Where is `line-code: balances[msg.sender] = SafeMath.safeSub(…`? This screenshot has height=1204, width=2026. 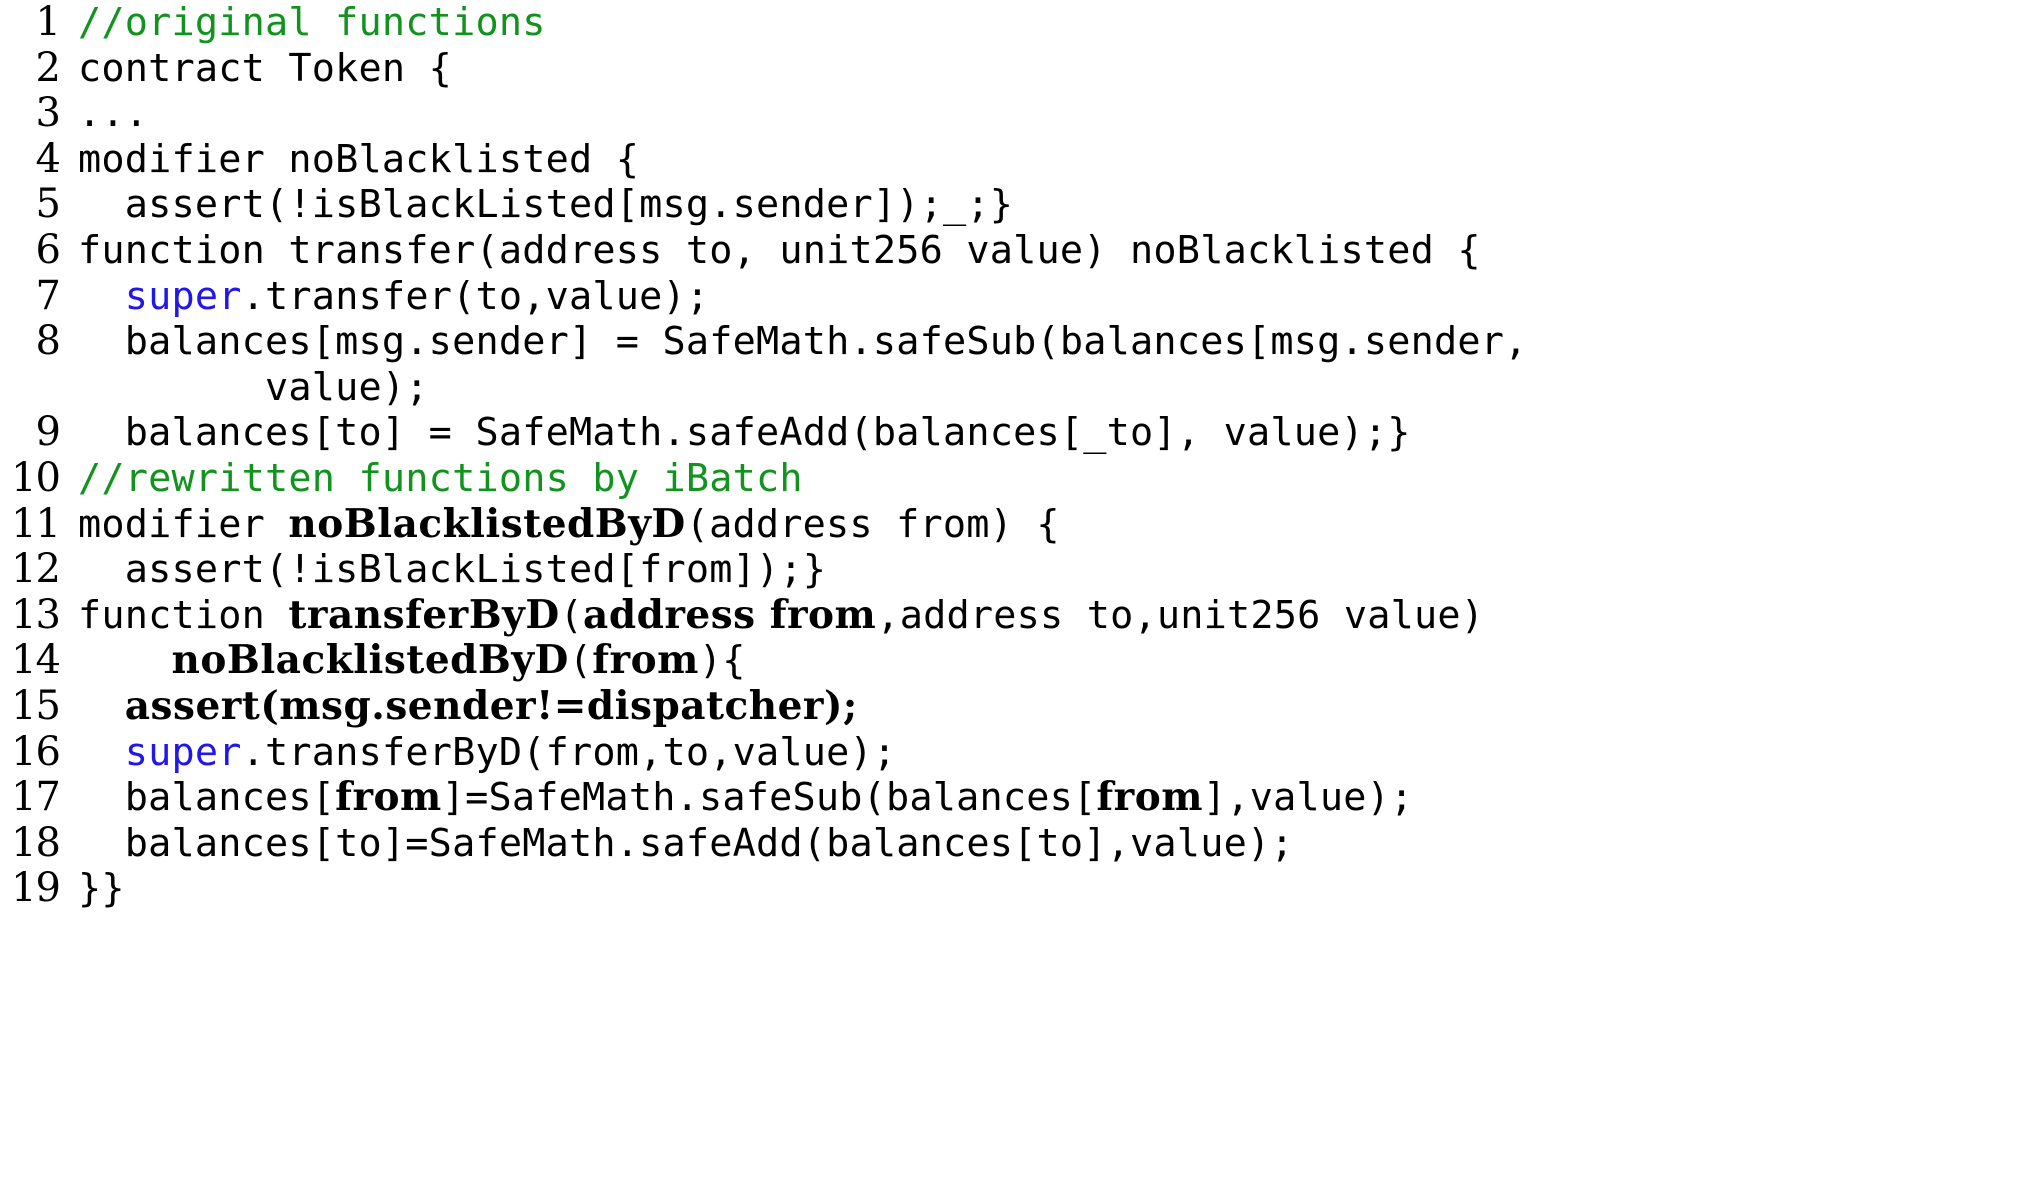
line-code: balances[msg.sender] = SafeMath.safeSub(… is located at coordinates (803, 342).